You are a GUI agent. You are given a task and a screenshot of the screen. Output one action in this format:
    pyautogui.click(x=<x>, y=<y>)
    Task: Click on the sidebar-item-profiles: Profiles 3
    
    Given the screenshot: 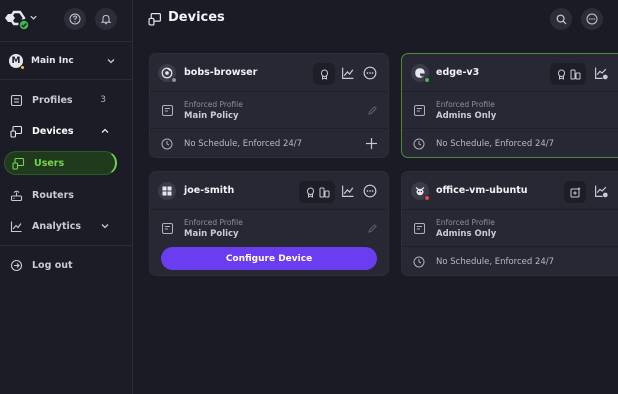 What is the action you would take?
    pyautogui.click(x=66, y=100)
    